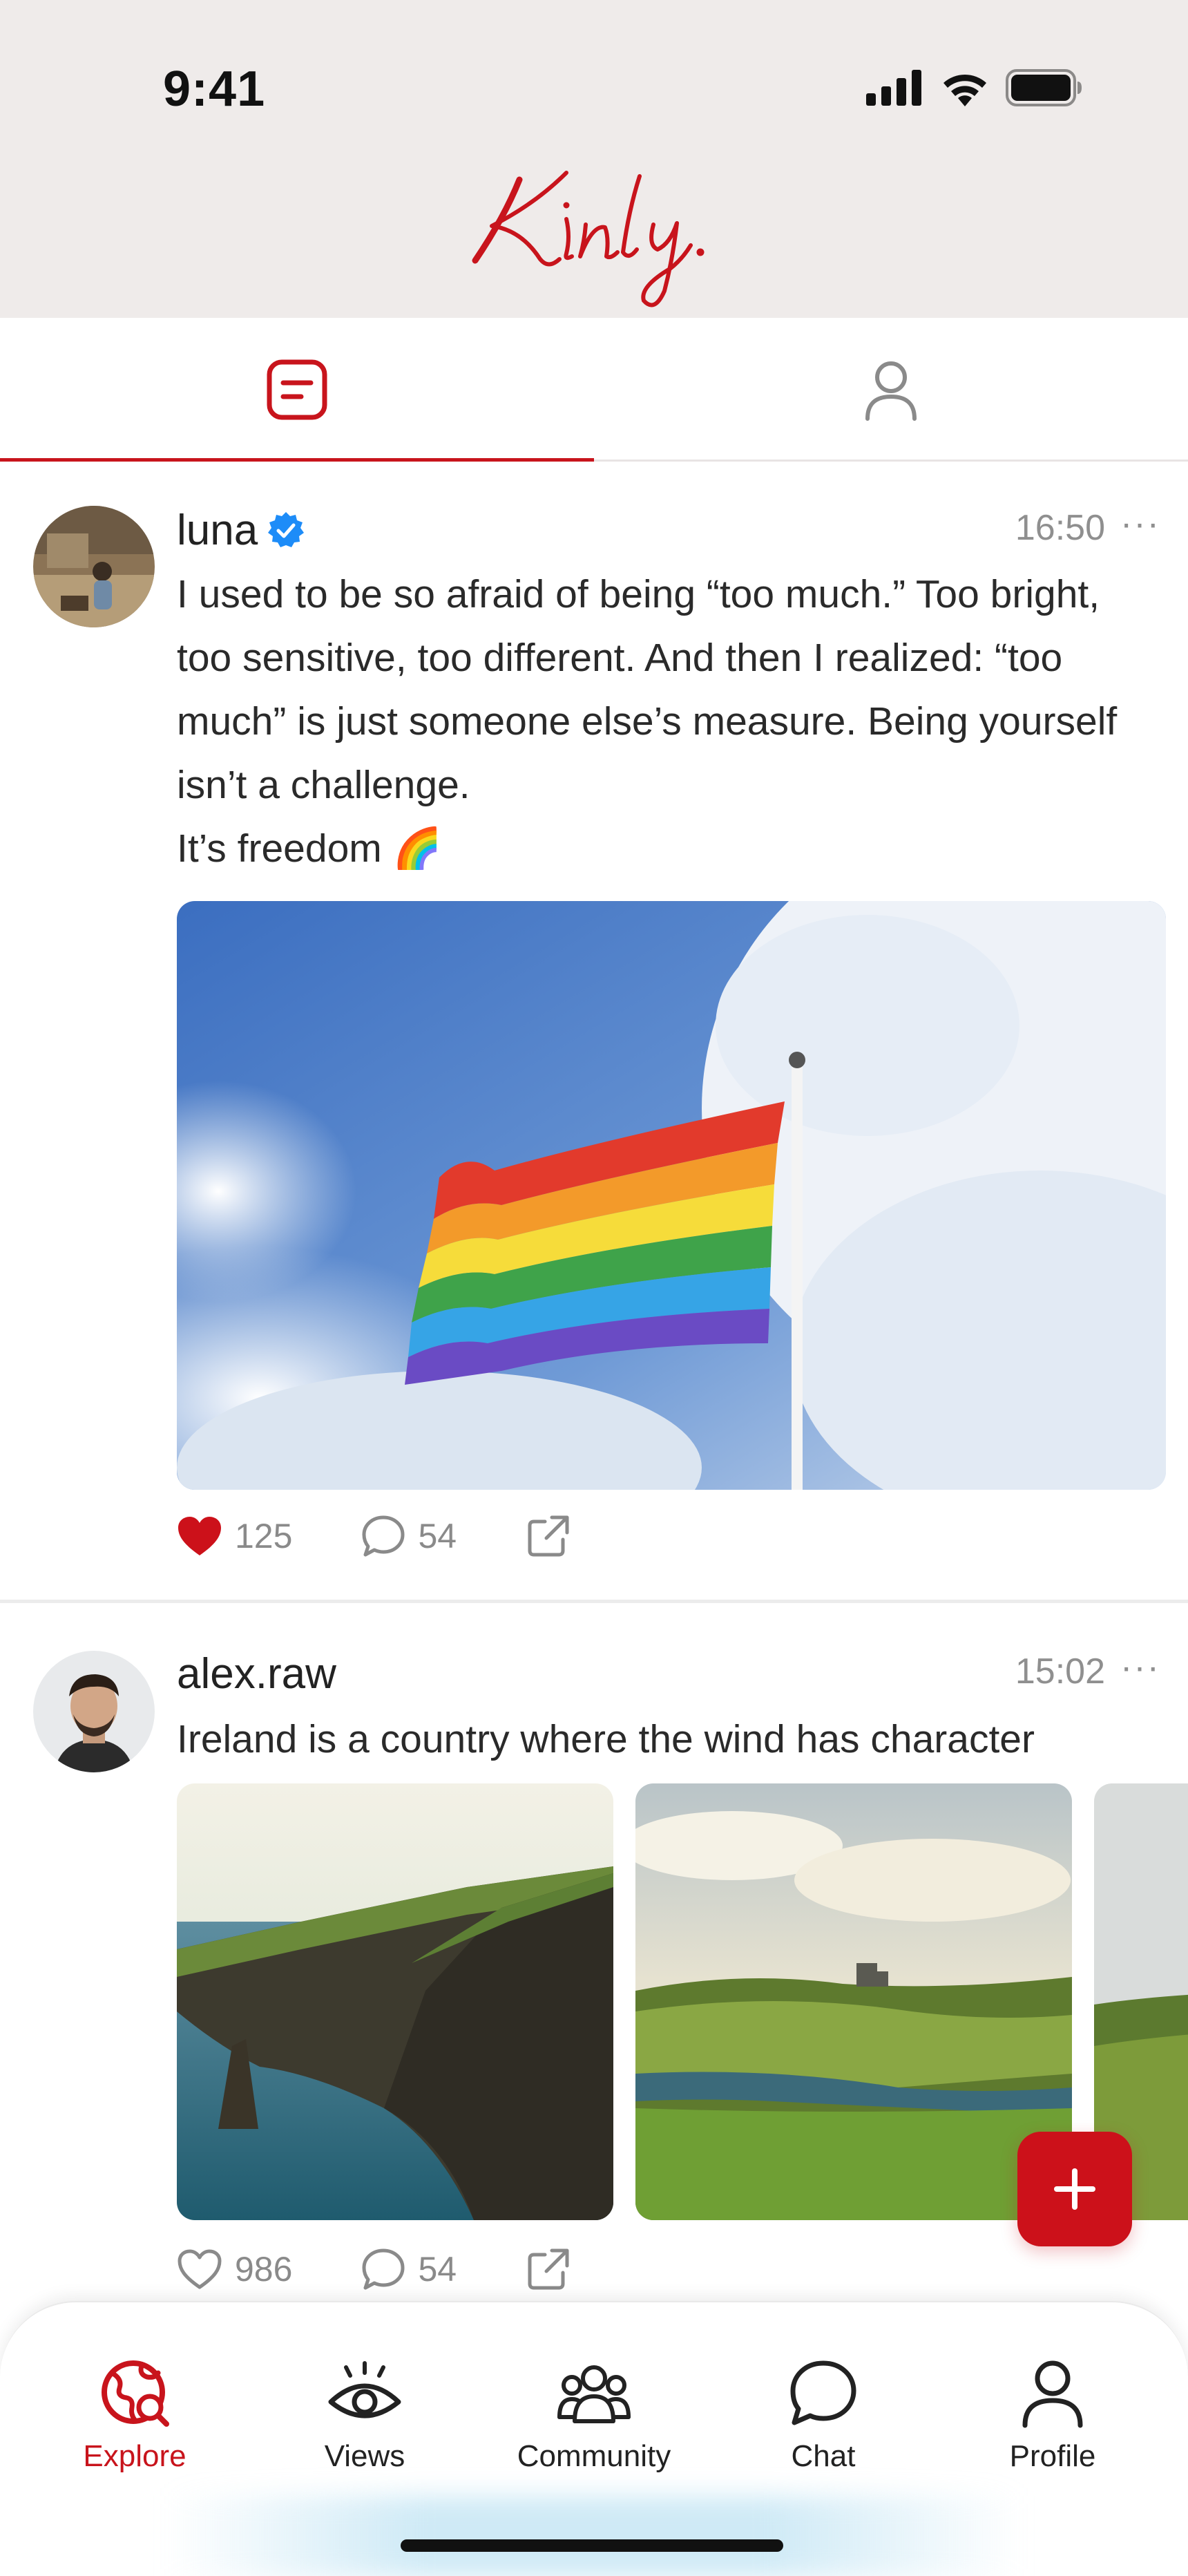 The image size is (1188, 2576). I want to click on plus-icon, so click(1074, 2189).